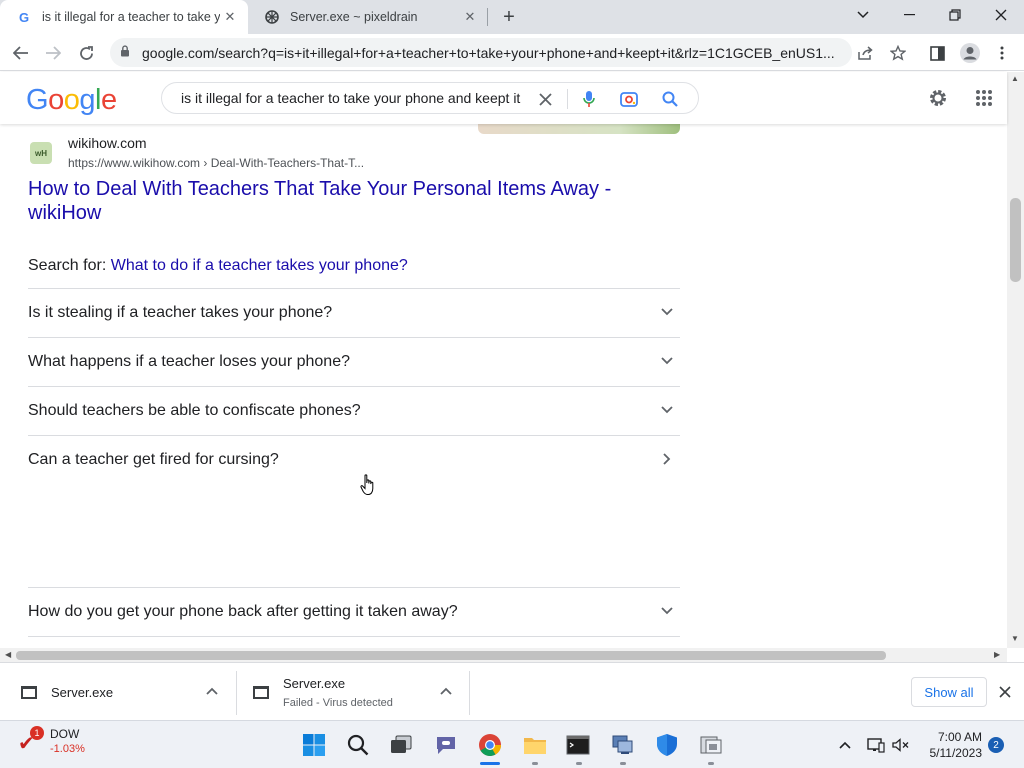  What do you see at coordinates (938, 98) in the screenshot?
I see `settings-gear-icon` at bounding box center [938, 98].